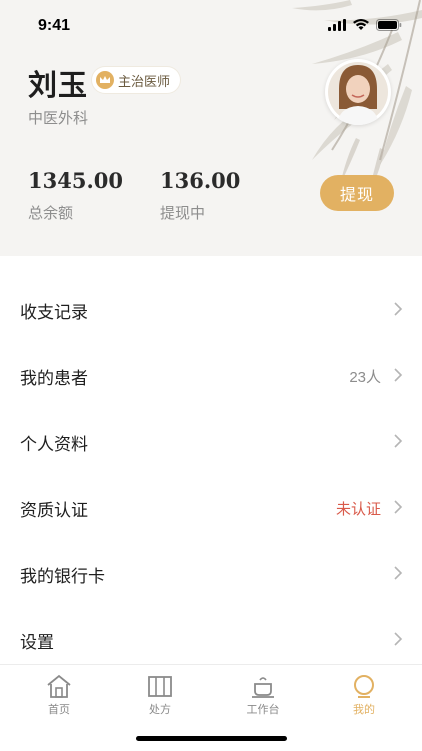 The width and height of the screenshot is (422, 751). What do you see at coordinates (389, 25) in the screenshot?
I see `battery-icon` at bounding box center [389, 25].